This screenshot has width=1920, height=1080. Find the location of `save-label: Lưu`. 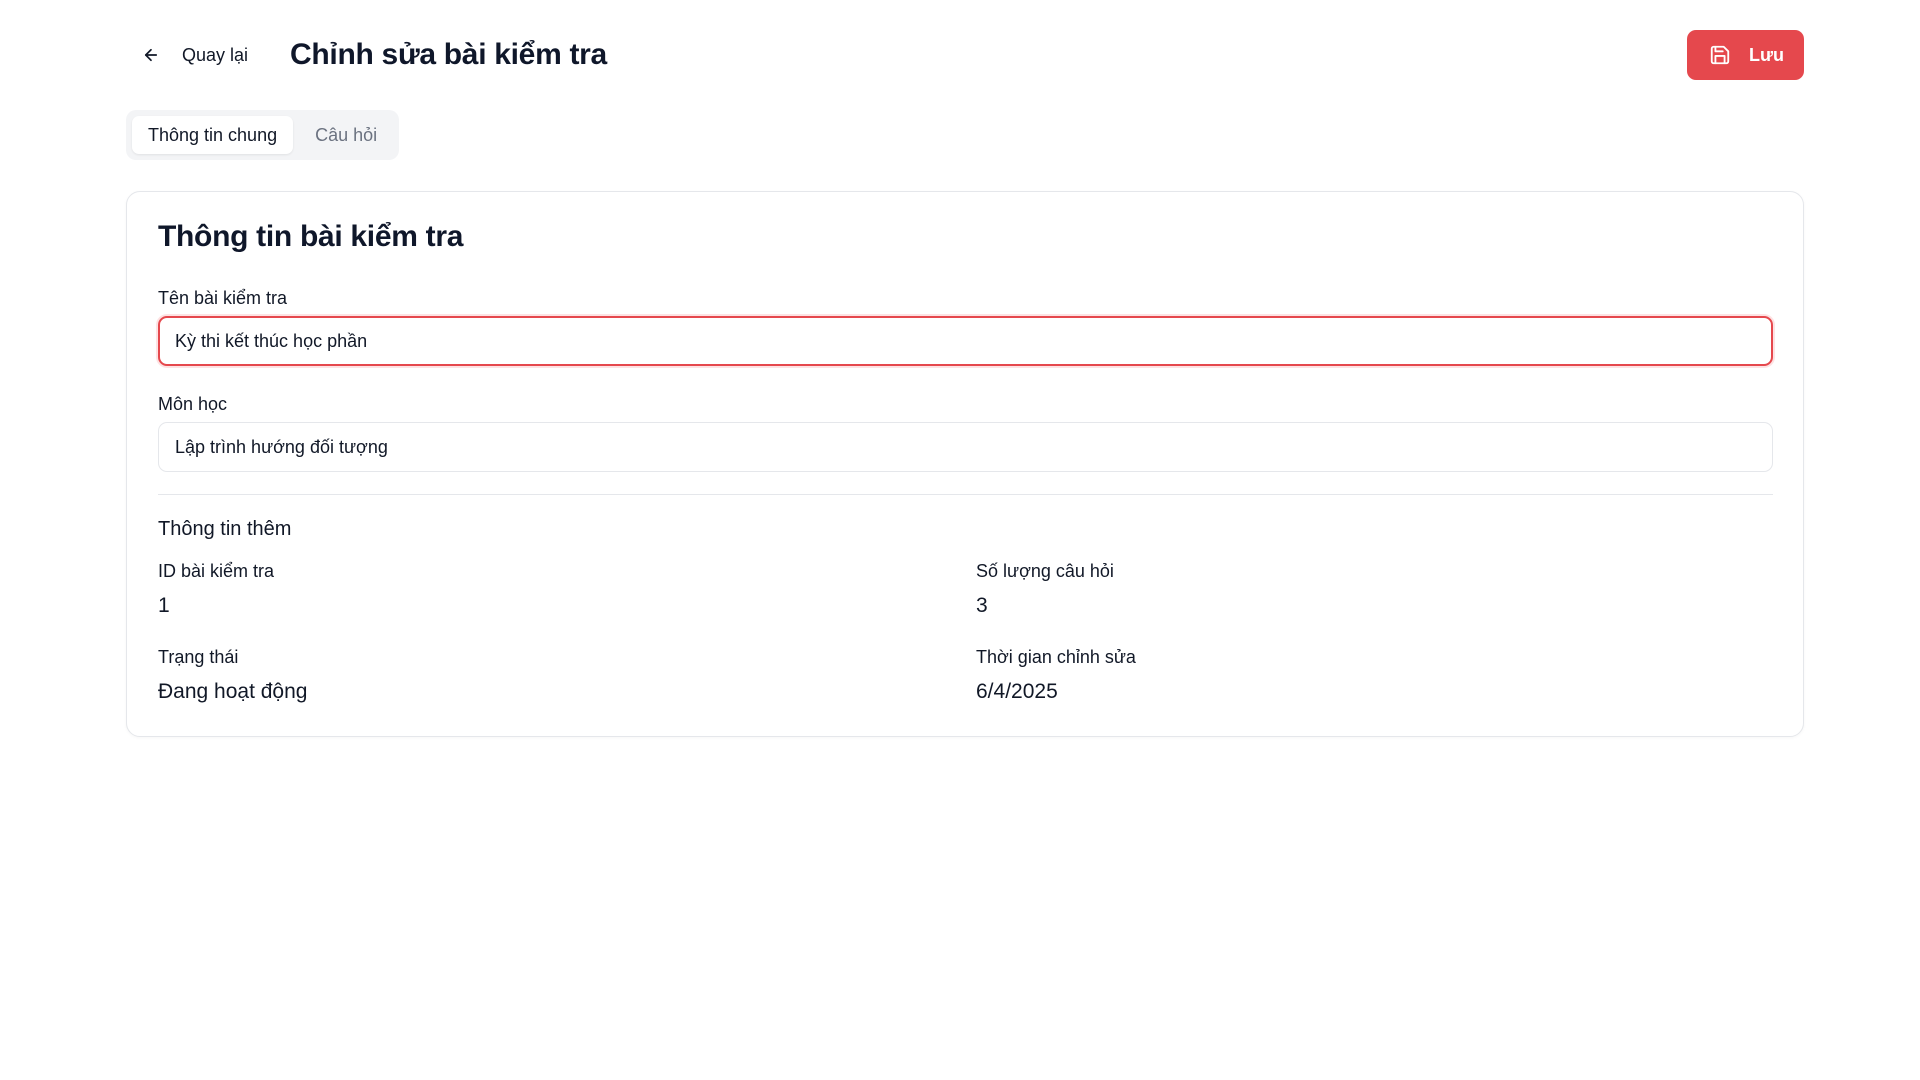

save-label: Lưu is located at coordinates (1766, 54).